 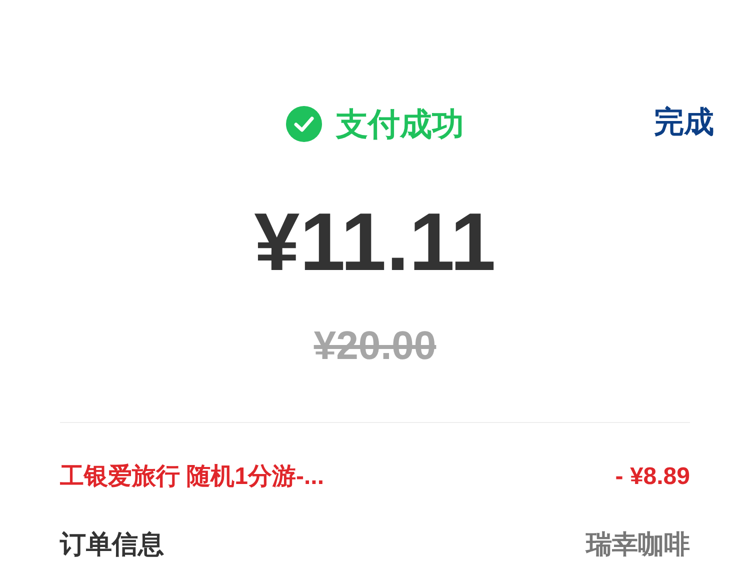 What do you see at coordinates (652, 477) in the screenshot?
I see `discount-value: - ¥8.89` at bounding box center [652, 477].